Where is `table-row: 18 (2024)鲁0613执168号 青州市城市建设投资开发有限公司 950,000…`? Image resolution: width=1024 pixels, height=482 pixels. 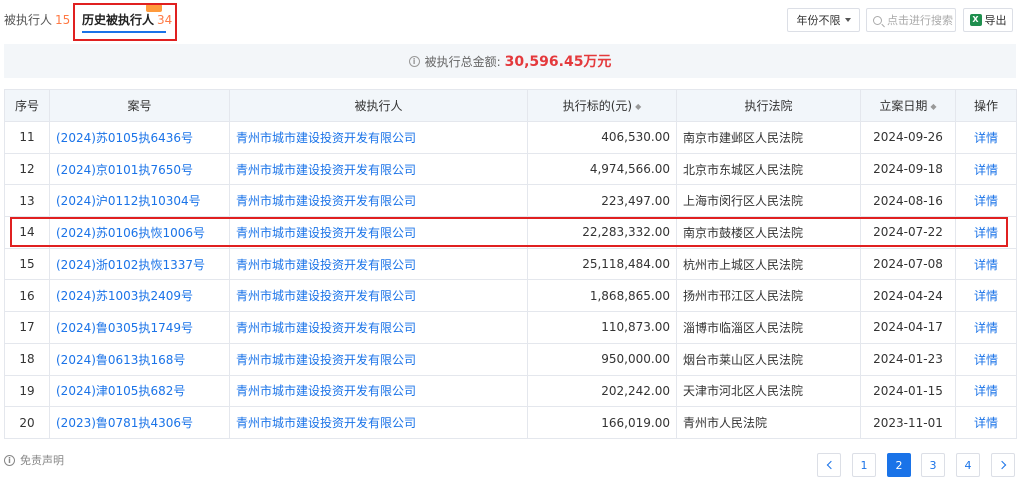
table-row: 18 (2024)鲁0613执168号 青州市城市建设投资开发有限公司 950,000… is located at coordinates (510, 359).